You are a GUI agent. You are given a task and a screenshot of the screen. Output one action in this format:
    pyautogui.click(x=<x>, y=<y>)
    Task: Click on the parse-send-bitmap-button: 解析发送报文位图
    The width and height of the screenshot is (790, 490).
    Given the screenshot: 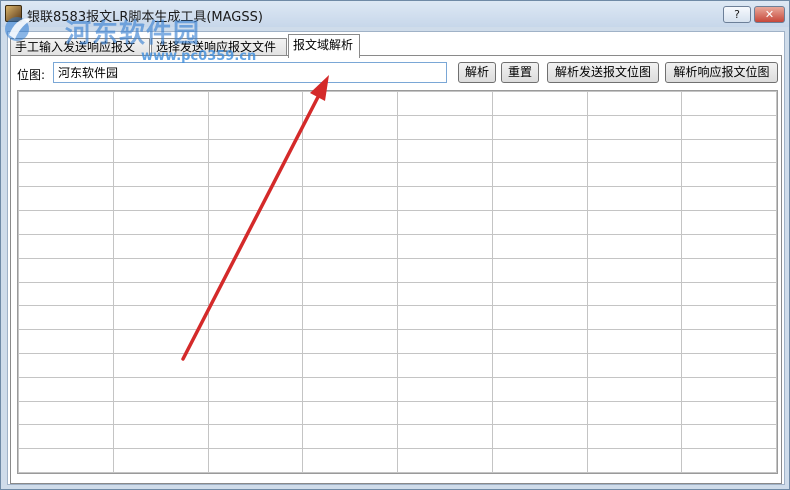 What is the action you would take?
    pyautogui.click(x=603, y=72)
    